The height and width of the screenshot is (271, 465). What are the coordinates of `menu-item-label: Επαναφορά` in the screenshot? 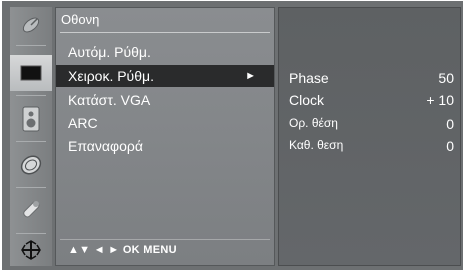 It's located at (105, 146).